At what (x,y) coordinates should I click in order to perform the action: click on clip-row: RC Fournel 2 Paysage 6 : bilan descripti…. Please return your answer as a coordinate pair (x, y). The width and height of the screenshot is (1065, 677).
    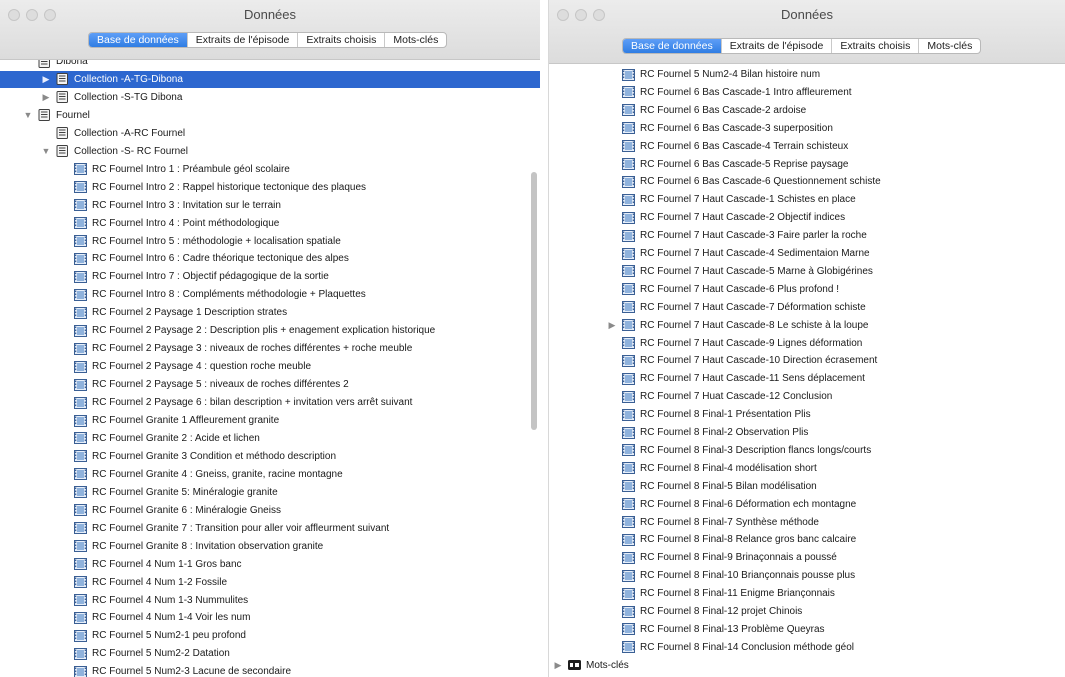
    Looking at the image, I should click on (270, 402).